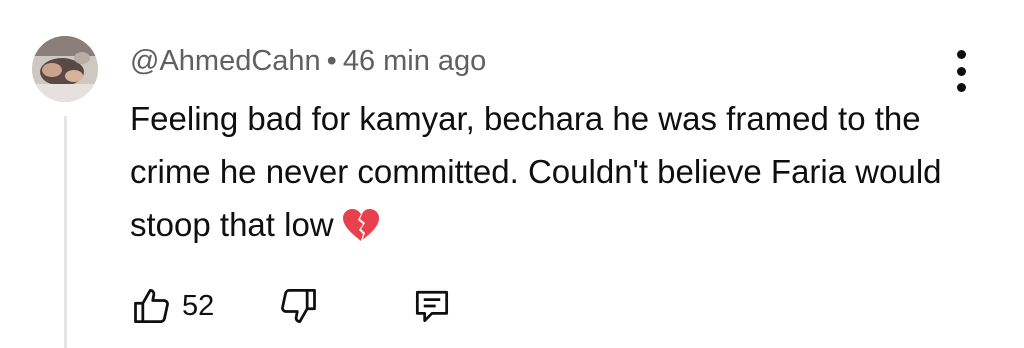  I want to click on more-options-button, so click(961, 71).